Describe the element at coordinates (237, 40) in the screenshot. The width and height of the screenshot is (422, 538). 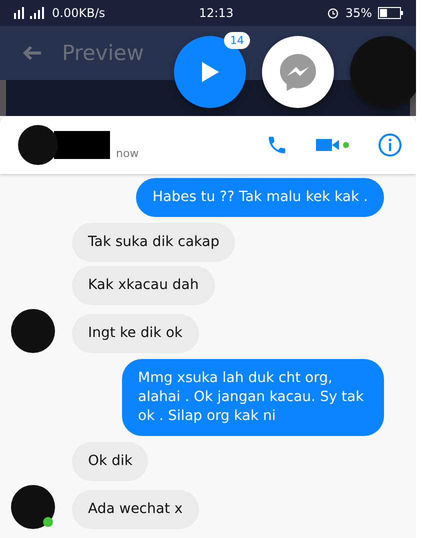
I see `unread-badge: 14` at that location.